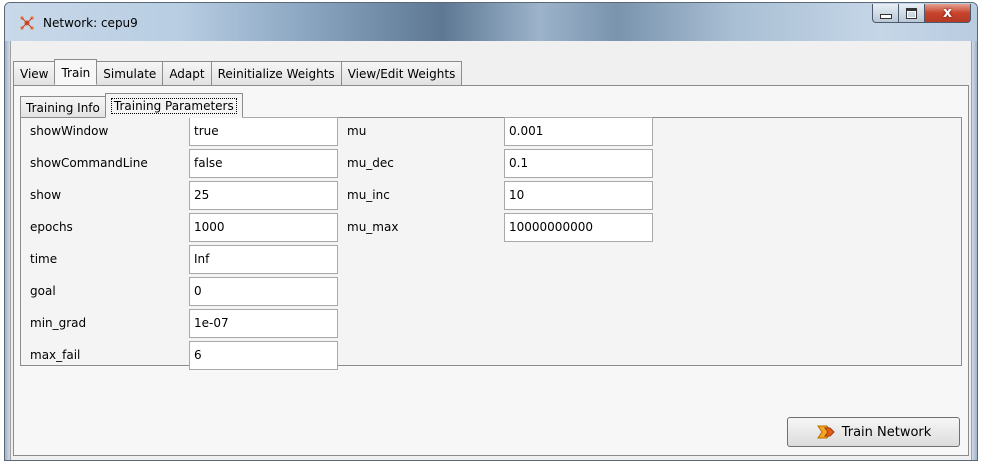  I want to click on tab-view-edit-weights: View/Edit Weights, so click(401, 73).